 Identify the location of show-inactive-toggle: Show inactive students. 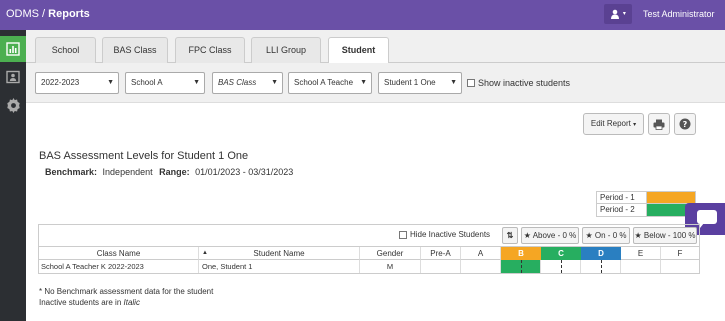
(518, 83).